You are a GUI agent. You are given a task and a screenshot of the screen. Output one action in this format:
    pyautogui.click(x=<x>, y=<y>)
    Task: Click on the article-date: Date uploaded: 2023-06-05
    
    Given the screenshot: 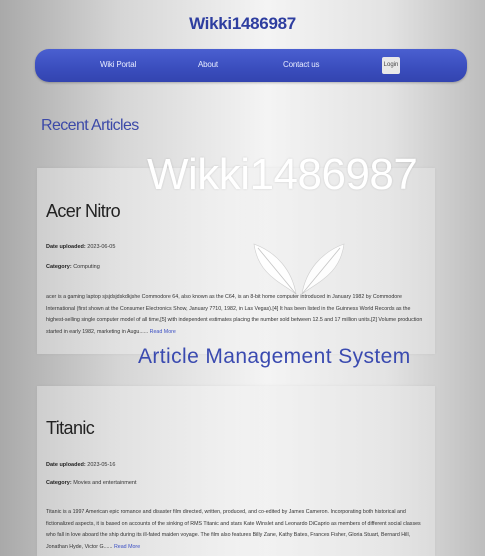 What is the action you would take?
    pyautogui.click(x=80, y=247)
    